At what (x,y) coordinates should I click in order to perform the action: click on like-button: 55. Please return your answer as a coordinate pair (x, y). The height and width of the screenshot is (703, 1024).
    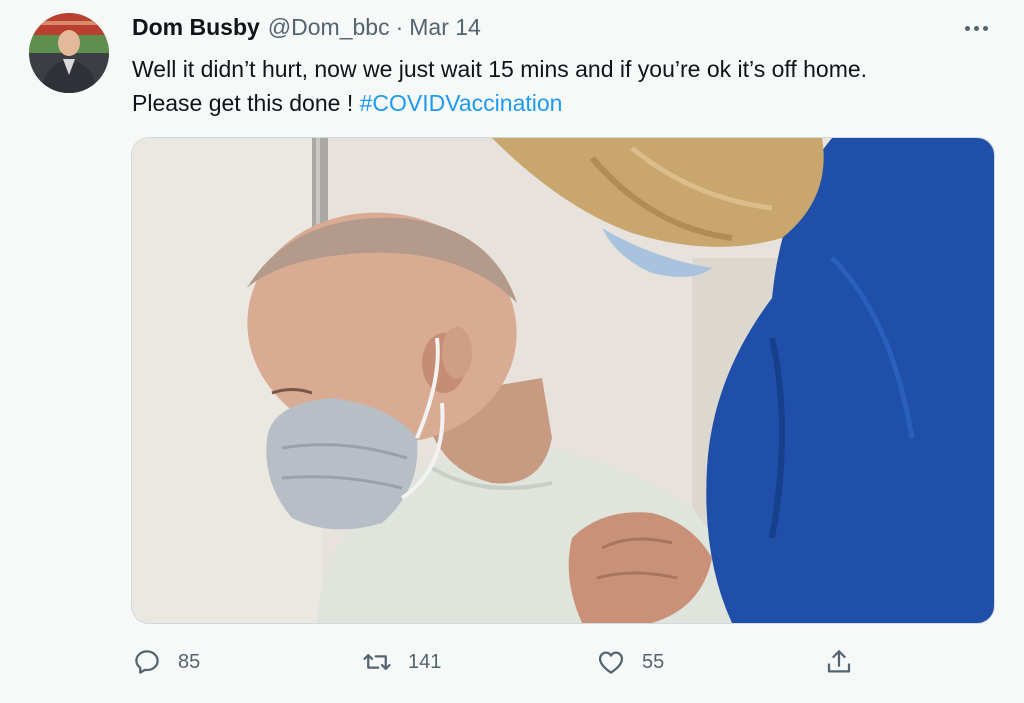
    Looking at the image, I should click on (630, 662).